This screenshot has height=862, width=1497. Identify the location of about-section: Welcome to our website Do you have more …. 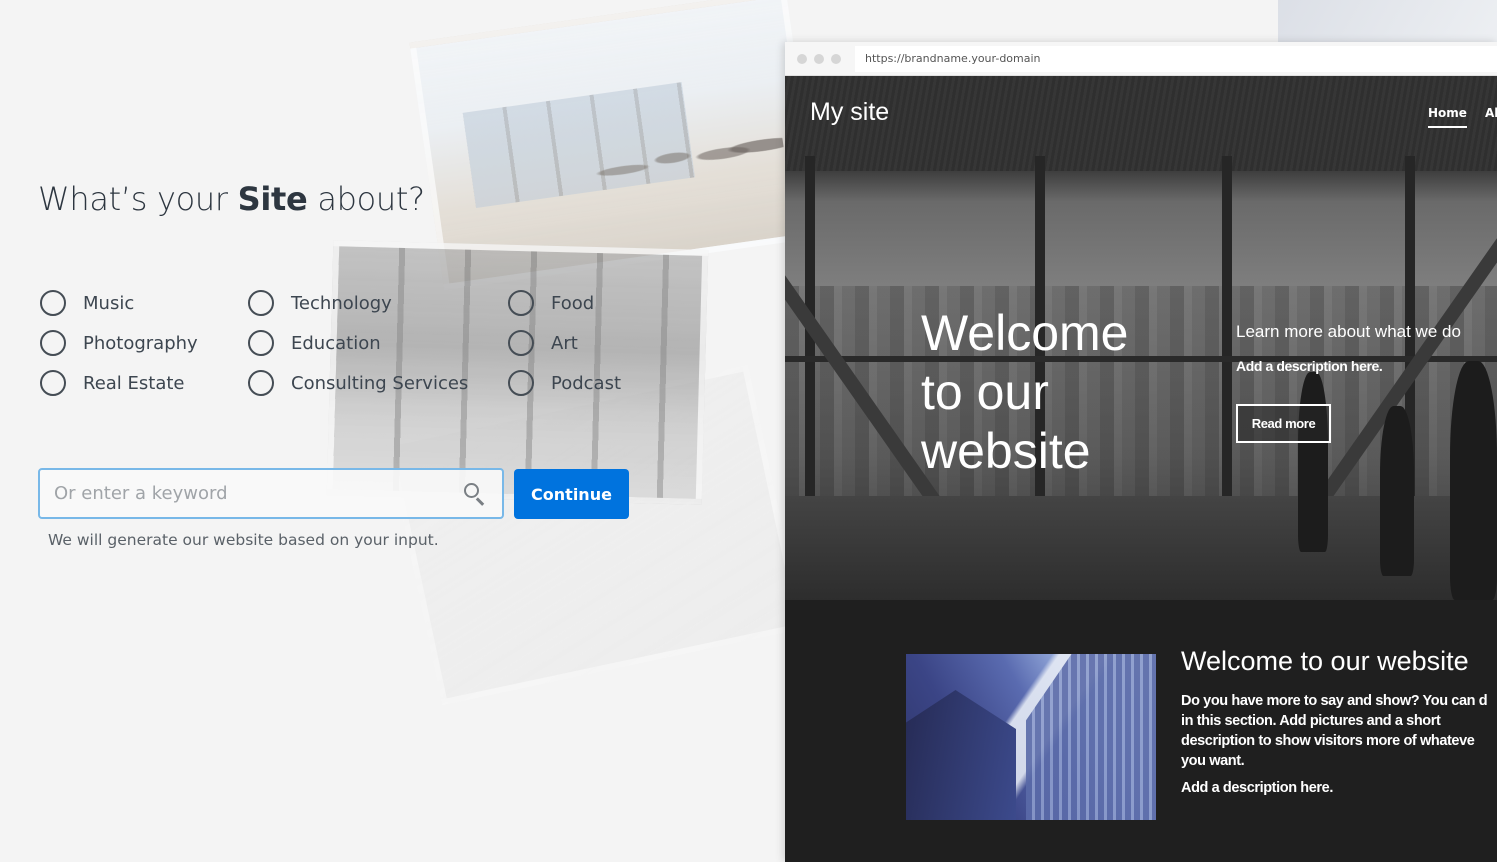
(1141, 731).